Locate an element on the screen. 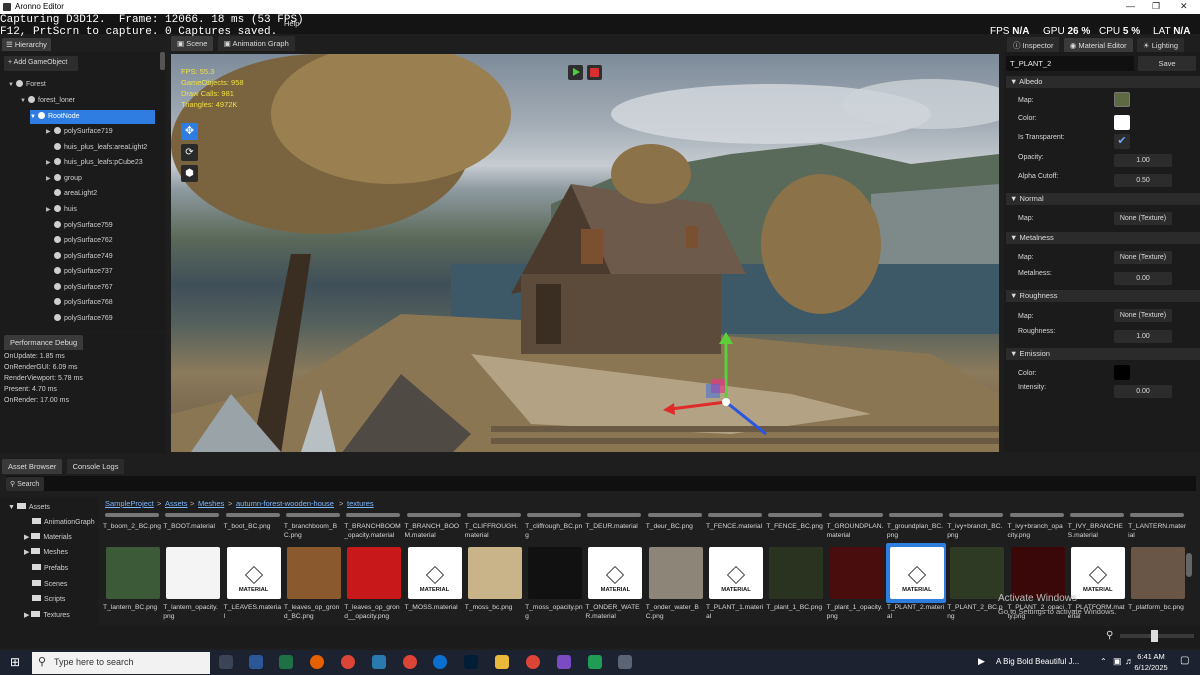  breadcrumb-autumn-forest-wooden-house: autumn-forest-wooden-house is located at coordinates (285, 503).